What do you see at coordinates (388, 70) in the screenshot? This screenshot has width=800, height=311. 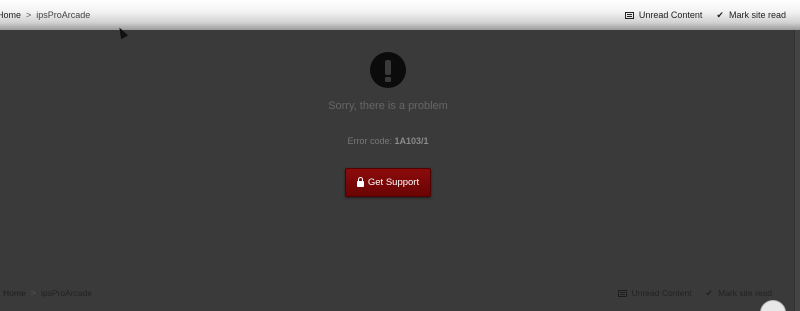 I see `exclamation-circle-icon` at bounding box center [388, 70].